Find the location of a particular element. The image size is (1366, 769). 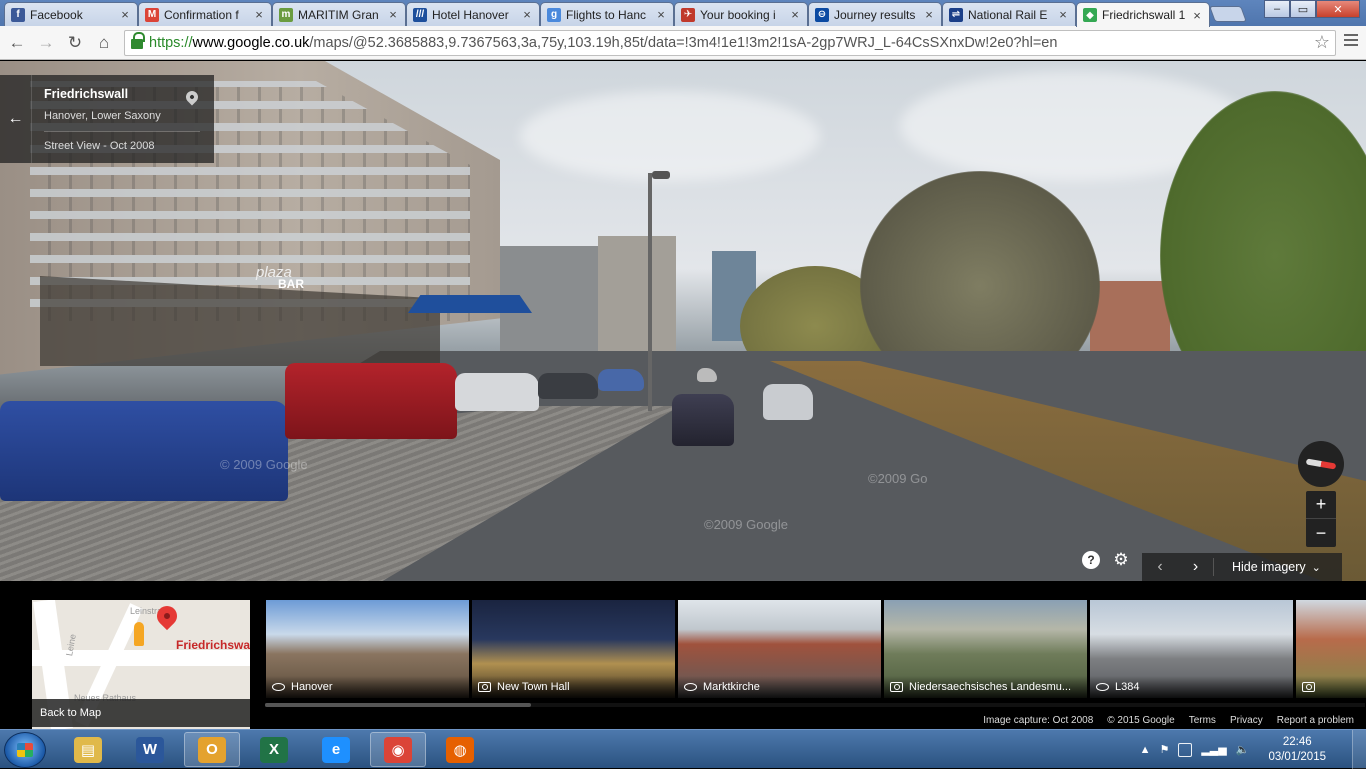

thumbnail-caption: Marktkirche is located at coordinates (731, 687).